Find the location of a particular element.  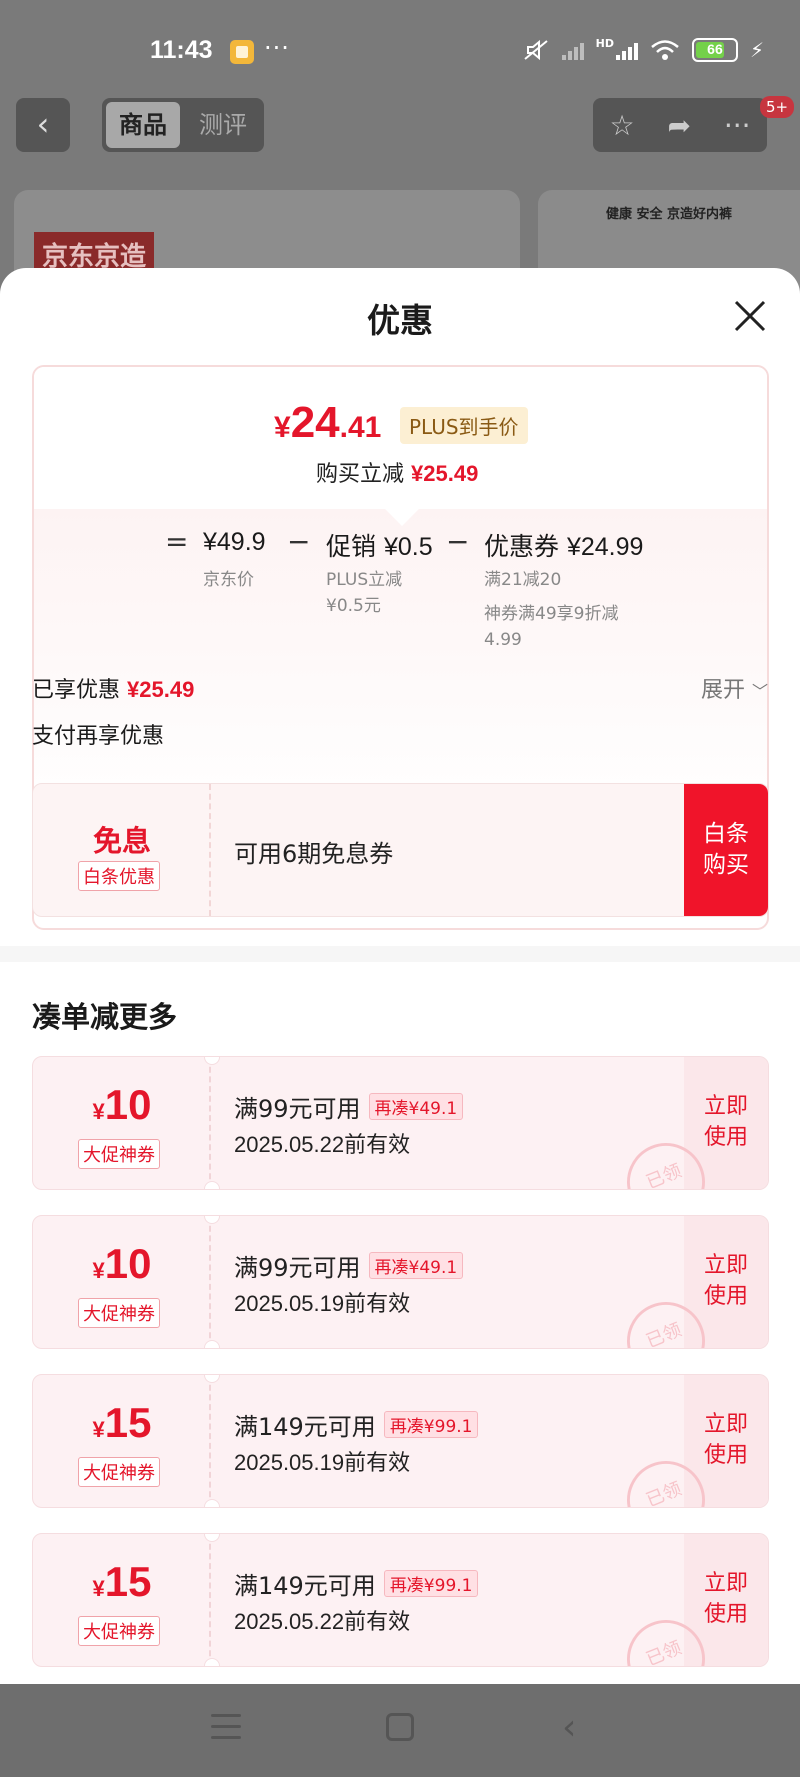

jd-price-value: ¥49.9 is located at coordinates (234, 542).